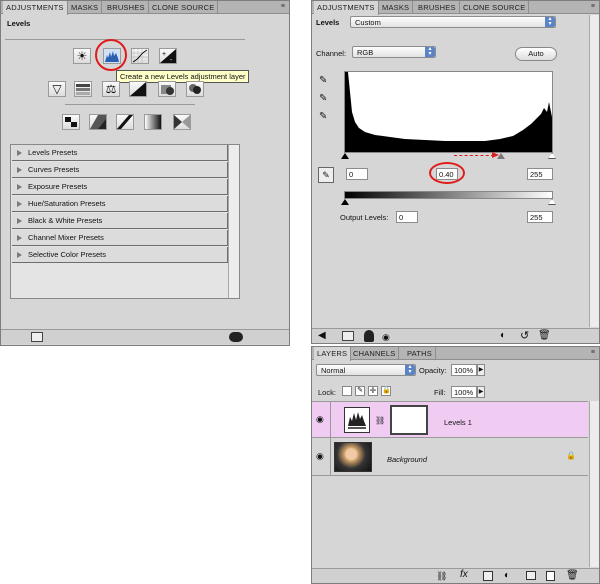 This screenshot has width=600, height=584. I want to click on input-black-field: 0, so click(357, 174).